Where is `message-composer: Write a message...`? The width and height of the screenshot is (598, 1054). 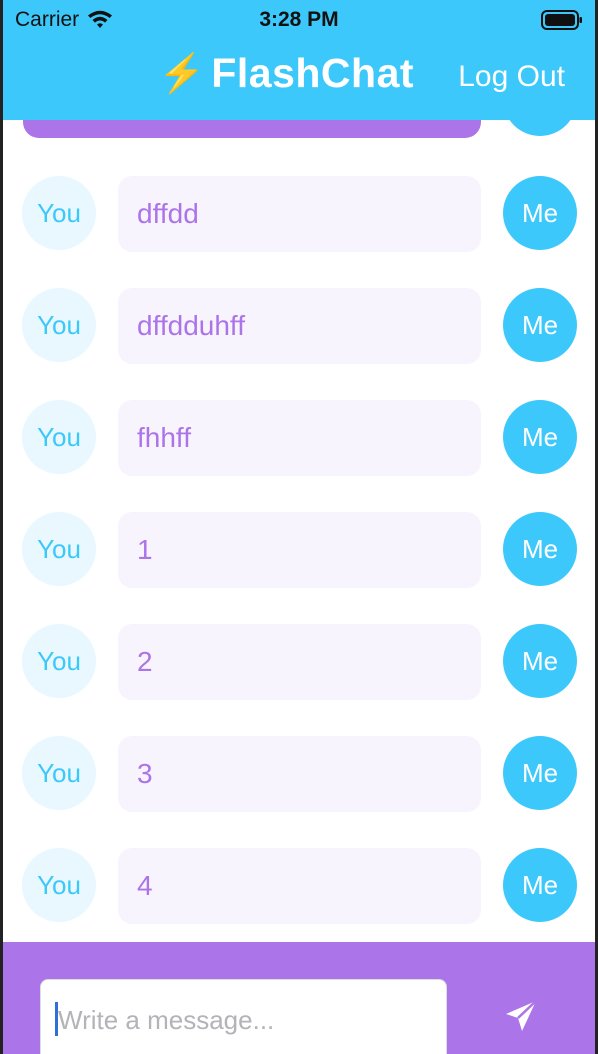 message-composer: Write a message... is located at coordinates (299, 998).